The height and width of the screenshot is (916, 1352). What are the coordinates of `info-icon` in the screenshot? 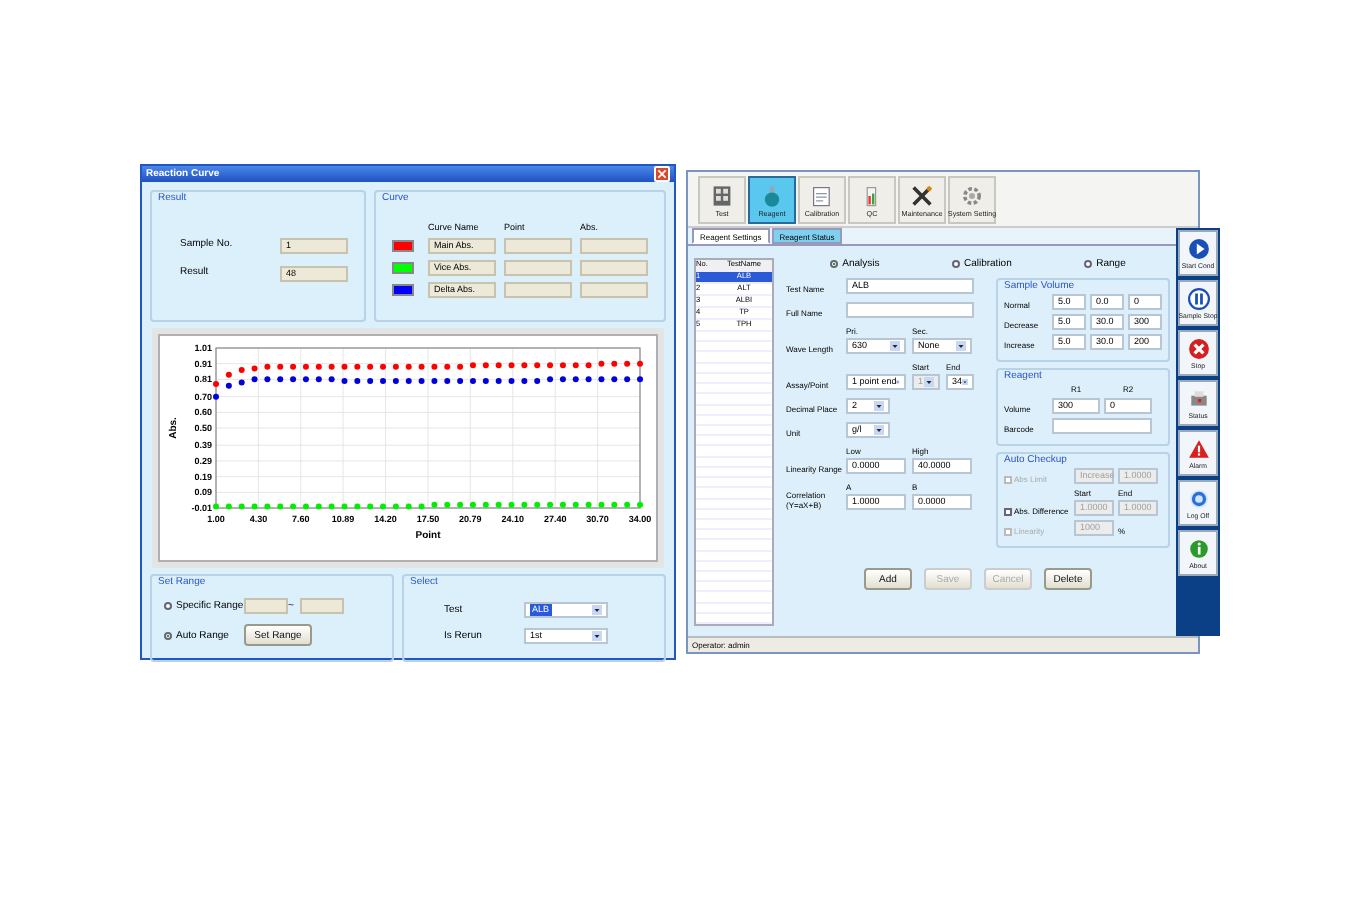 It's located at (1198, 548).